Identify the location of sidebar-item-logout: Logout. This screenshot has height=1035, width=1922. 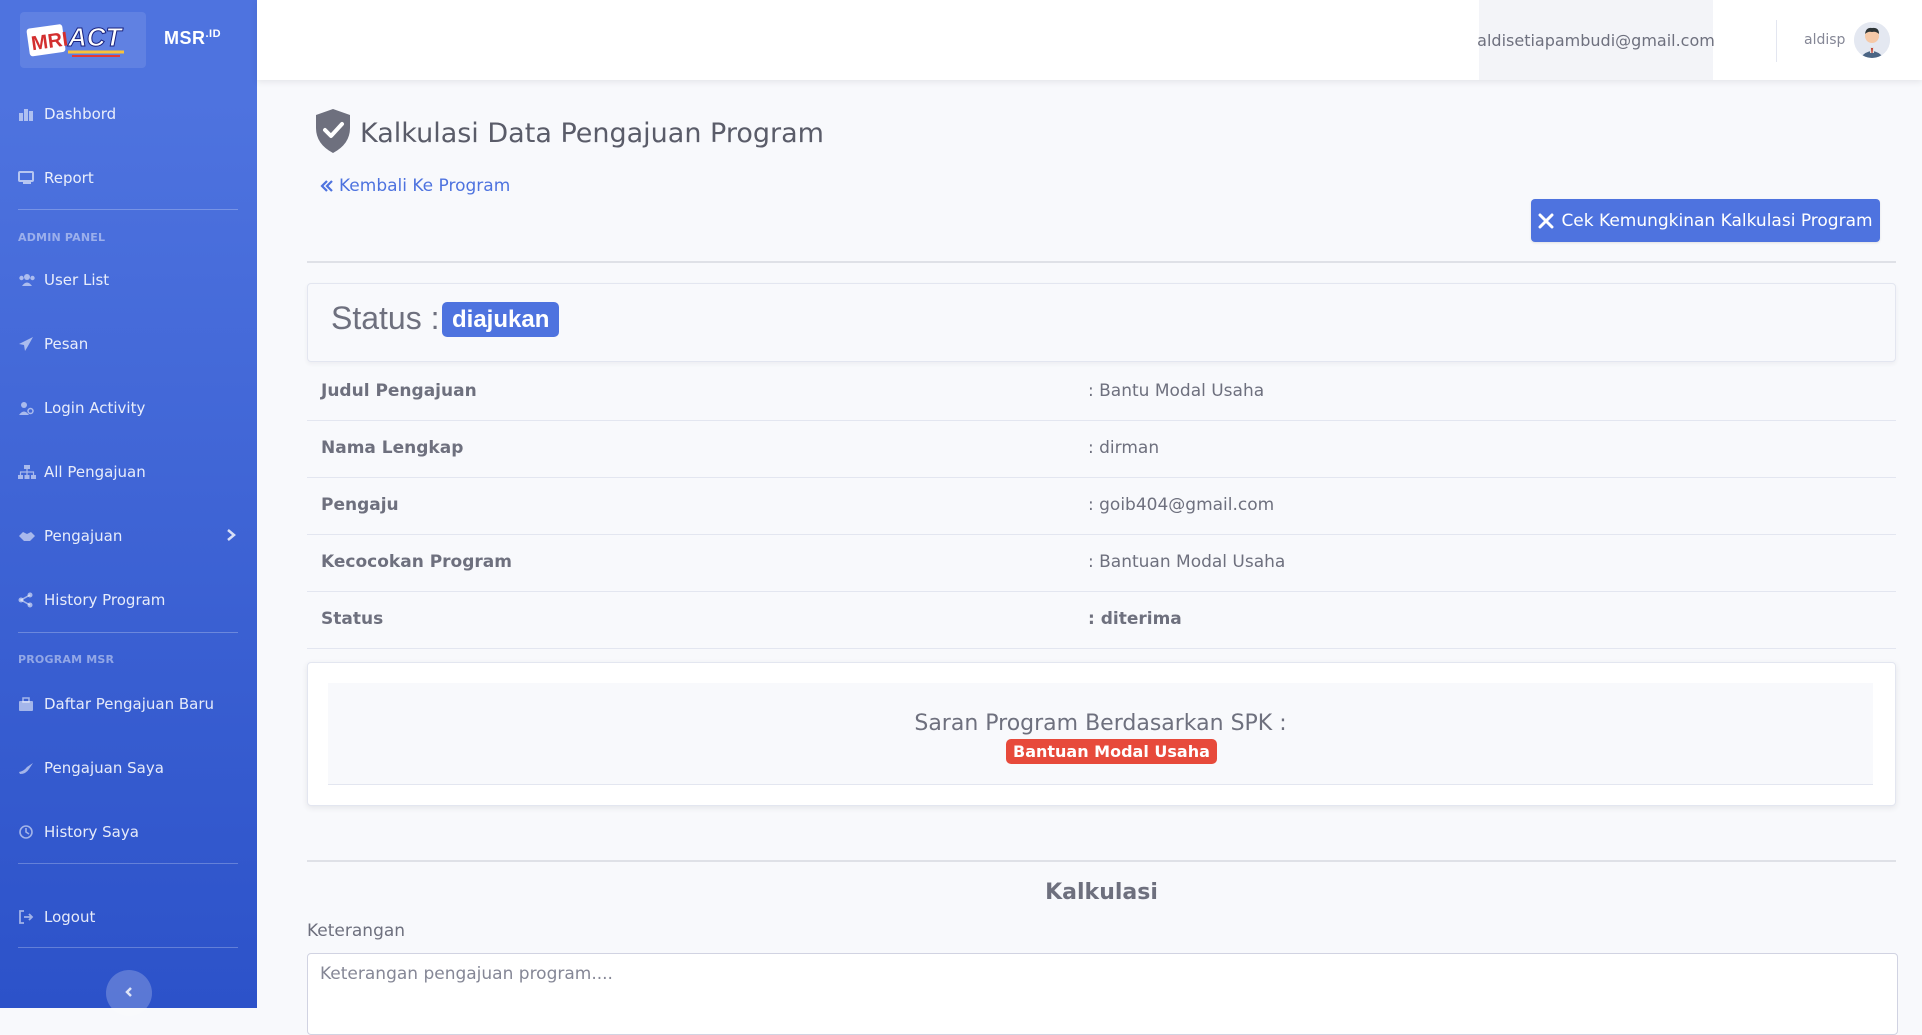
(129, 917).